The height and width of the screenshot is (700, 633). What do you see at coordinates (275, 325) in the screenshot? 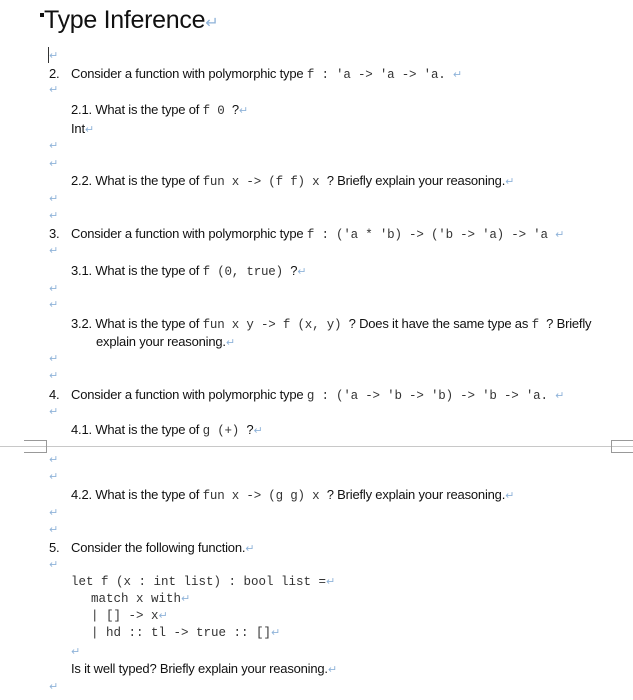
I see `code-expression: fun x y -> f (x, y)` at bounding box center [275, 325].